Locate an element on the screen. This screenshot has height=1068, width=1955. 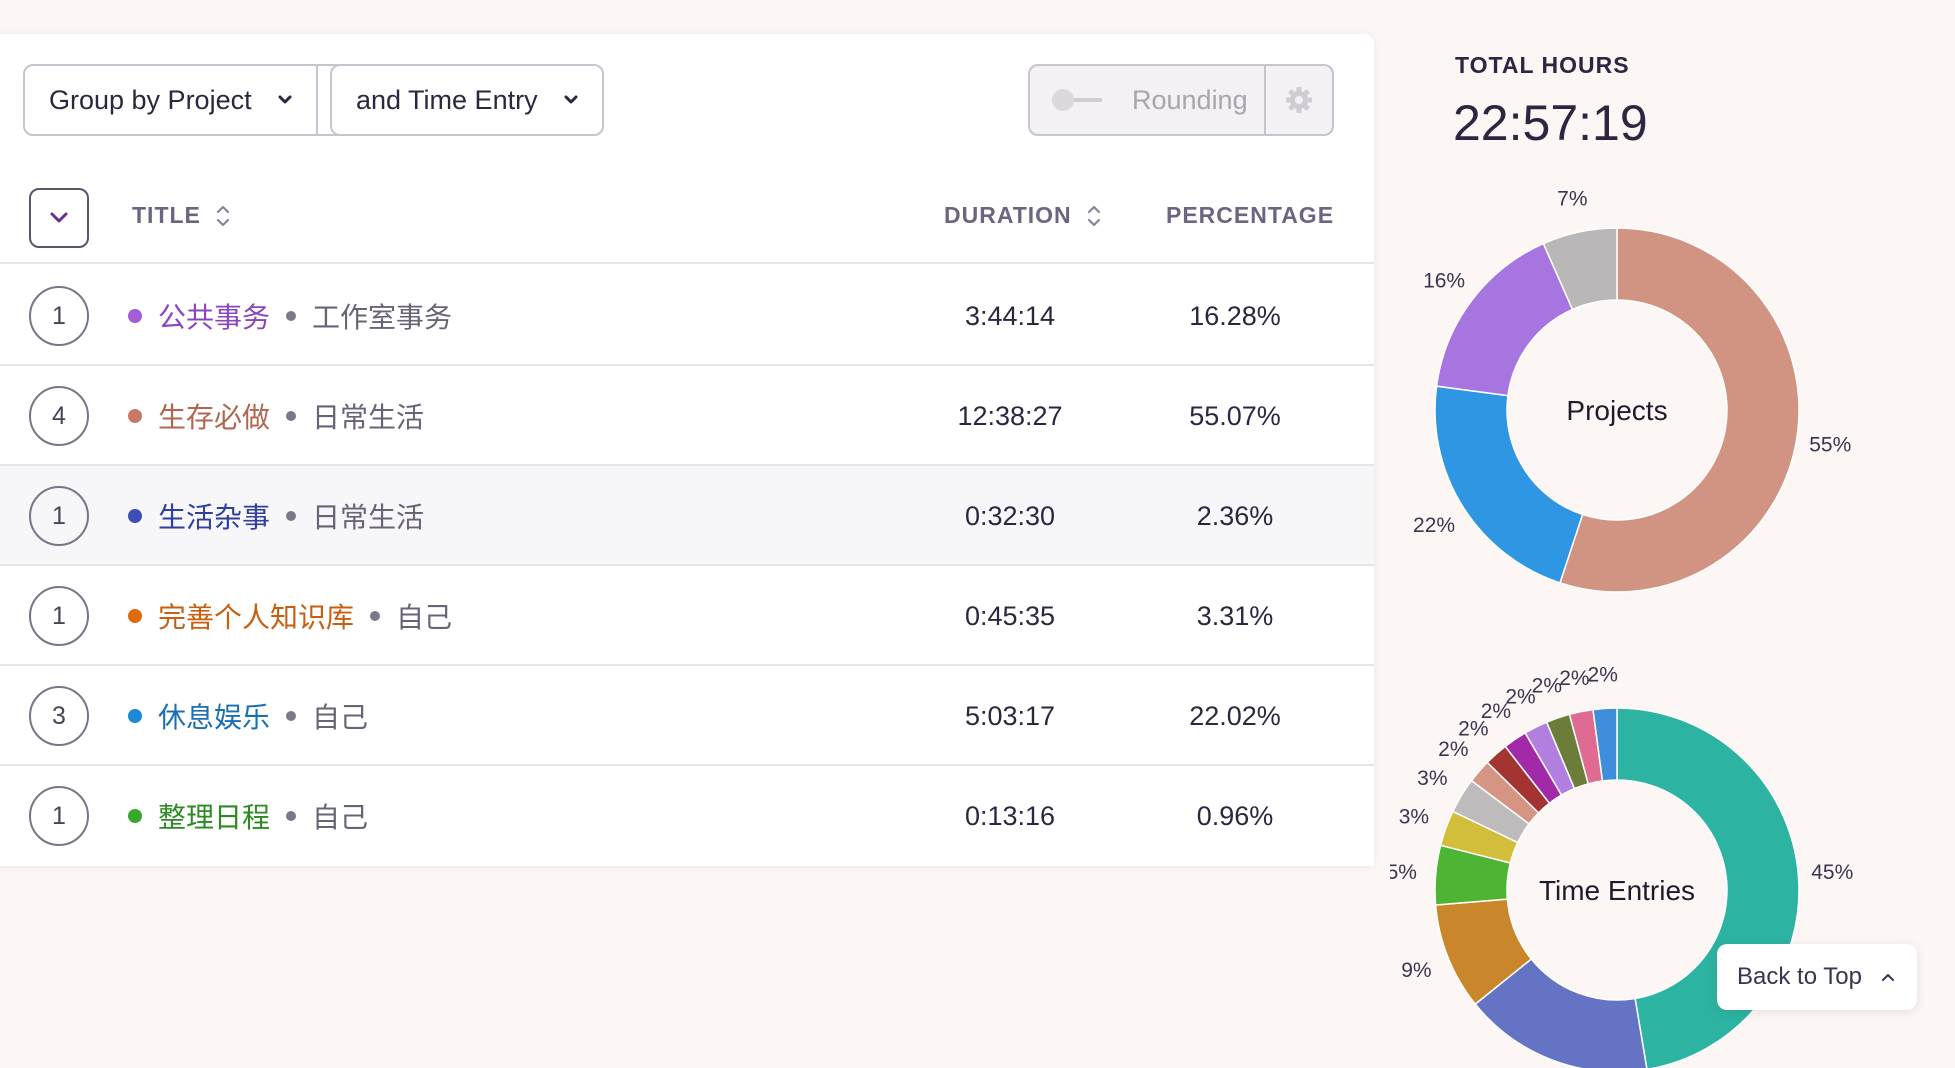
project-name: 生存必做 is located at coordinates (214, 417).